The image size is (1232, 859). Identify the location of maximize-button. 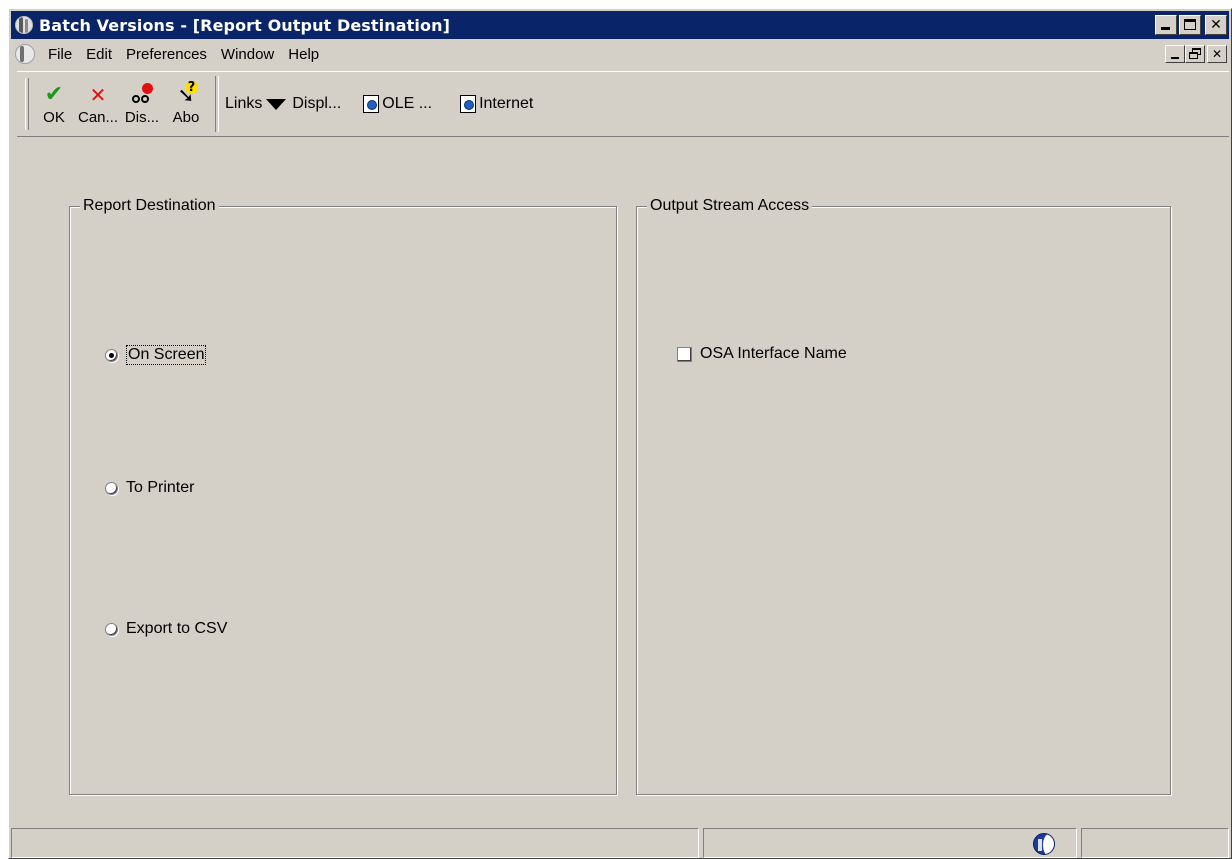
(1190, 25).